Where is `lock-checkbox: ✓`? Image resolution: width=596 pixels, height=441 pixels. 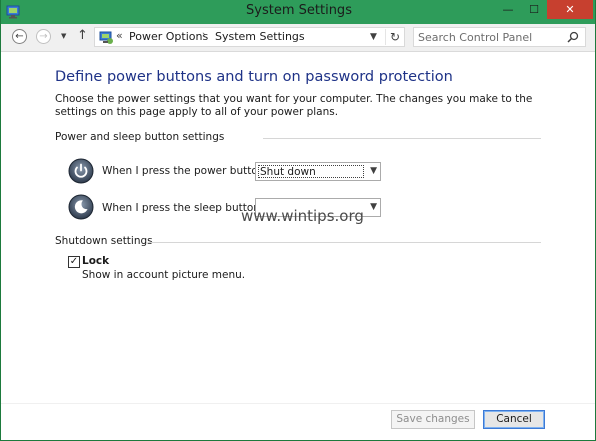
lock-checkbox: ✓ is located at coordinates (74, 262).